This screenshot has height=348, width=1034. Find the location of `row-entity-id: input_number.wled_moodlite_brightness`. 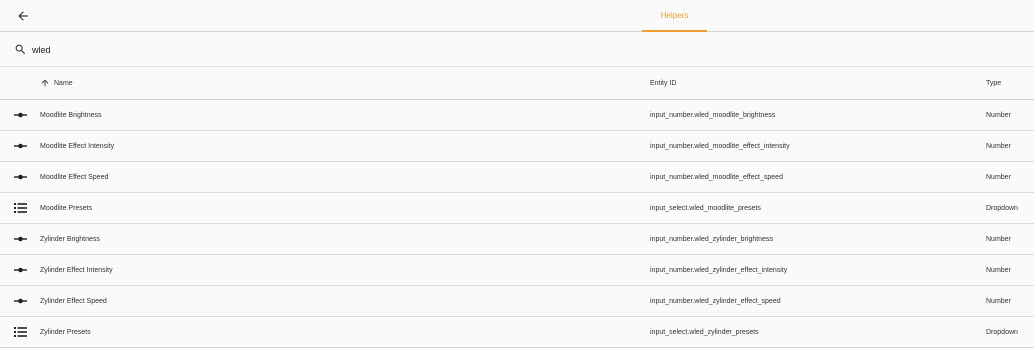

row-entity-id: input_number.wled_moodlite_brightness is located at coordinates (713, 115).